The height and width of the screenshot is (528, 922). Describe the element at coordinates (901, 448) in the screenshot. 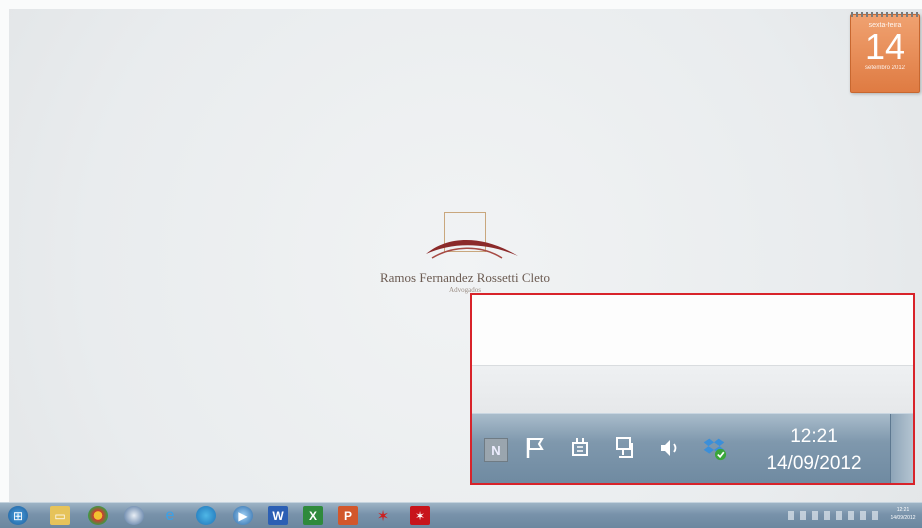

I see `show-desktop-button` at that location.